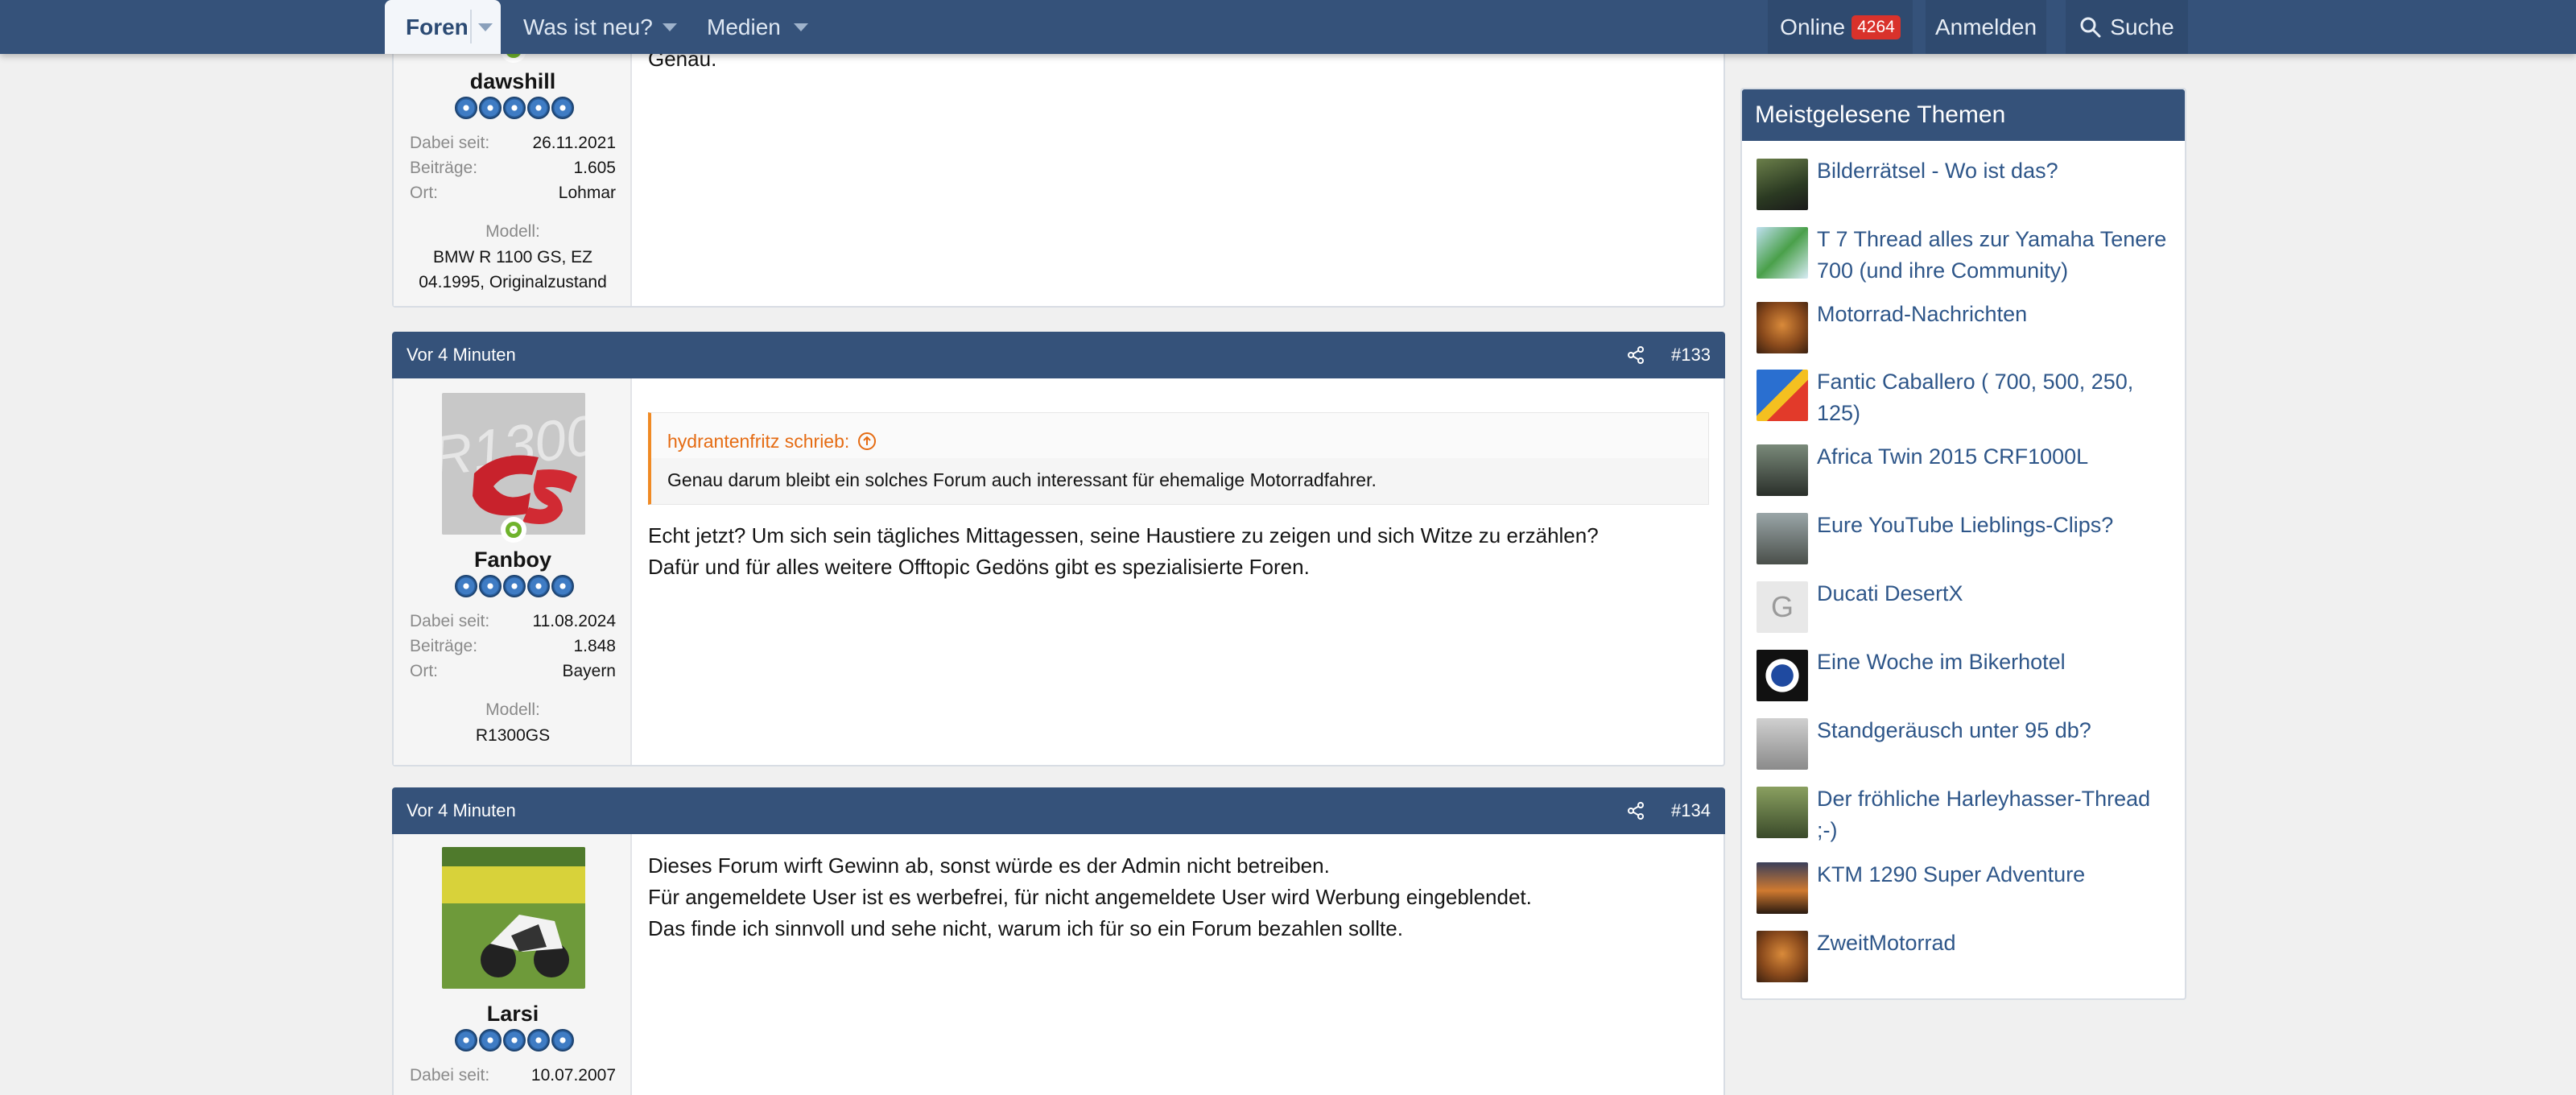 The width and height of the screenshot is (2576, 1095). What do you see at coordinates (513, 81) in the screenshot?
I see `username: dawshill` at bounding box center [513, 81].